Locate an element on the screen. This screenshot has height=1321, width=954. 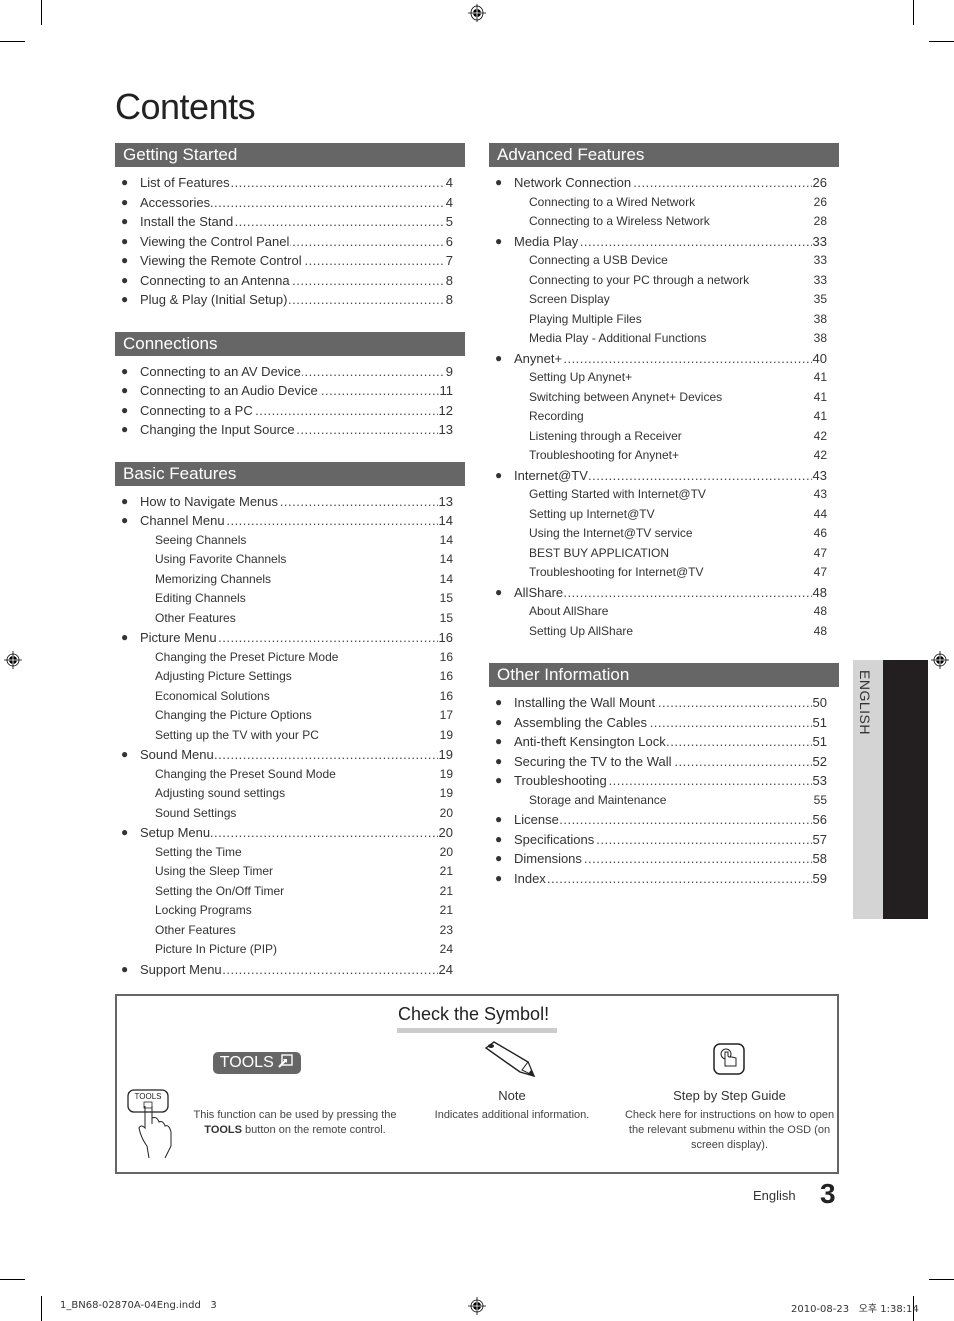
toc-subentry: Getting Started with Internet@TV 43 is located at coordinates (664, 495).